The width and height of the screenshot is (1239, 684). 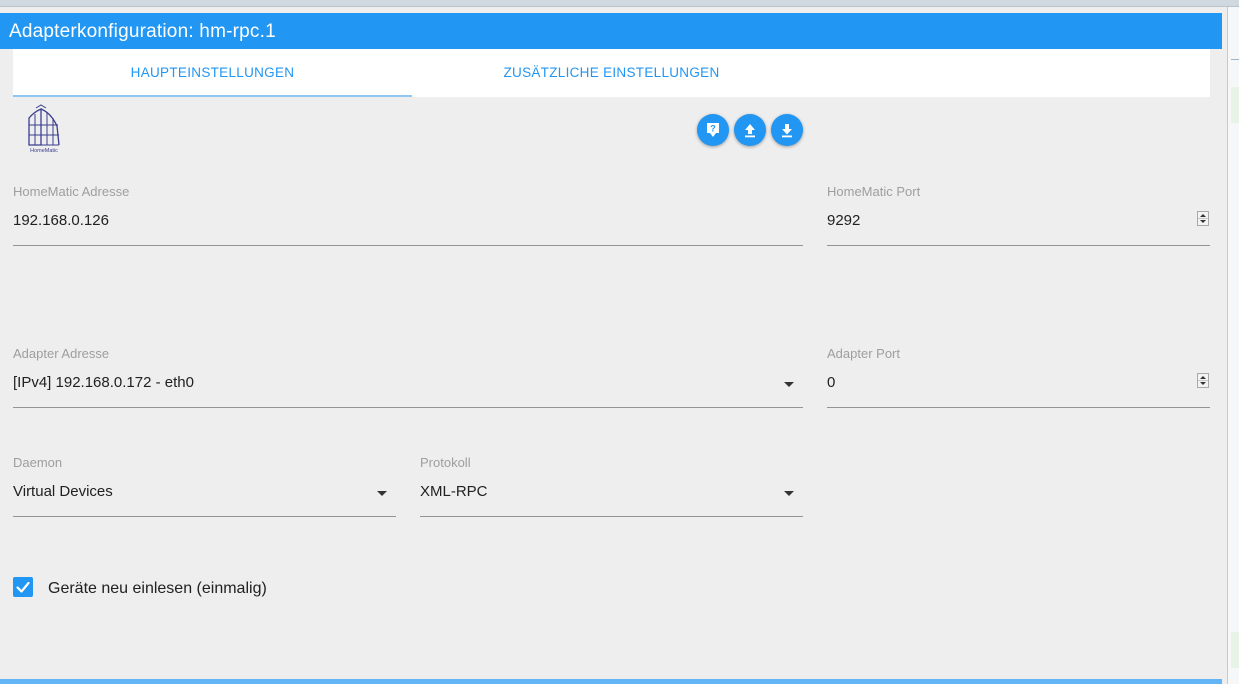 What do you see at coordinates (454, 491) in the screenshot?
I see `protocol-value: XML-RPC` at bounding box center [454, 491].